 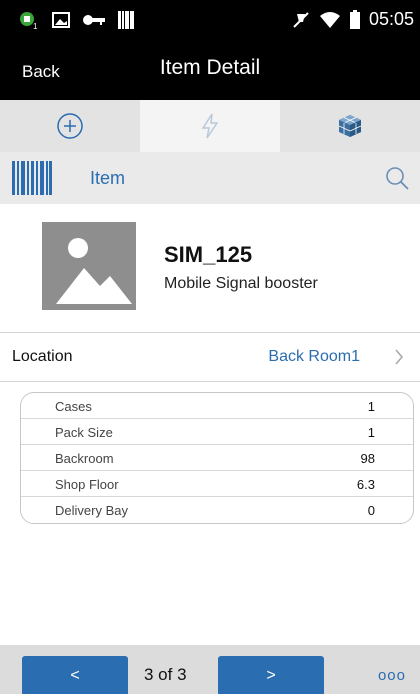 I want to click on notification-icon: 1, so click(x=29, y=21).